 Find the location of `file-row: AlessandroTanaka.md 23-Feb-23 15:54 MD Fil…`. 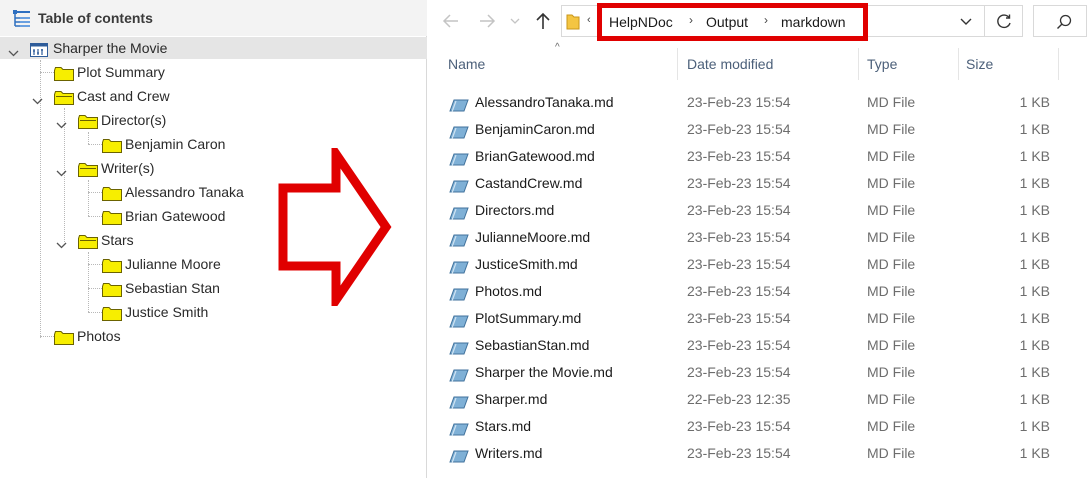

file-row: AlessandroTanaka.md 23-Feb-23 15:54 MD Fil… is located at coordinates (757, 102).